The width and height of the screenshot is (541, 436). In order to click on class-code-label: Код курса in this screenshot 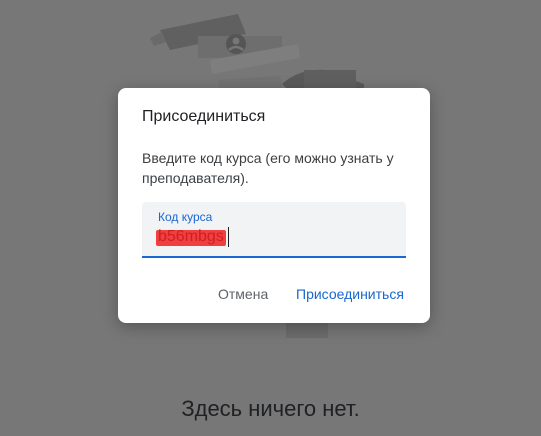, I will do `click(185, 217)`.